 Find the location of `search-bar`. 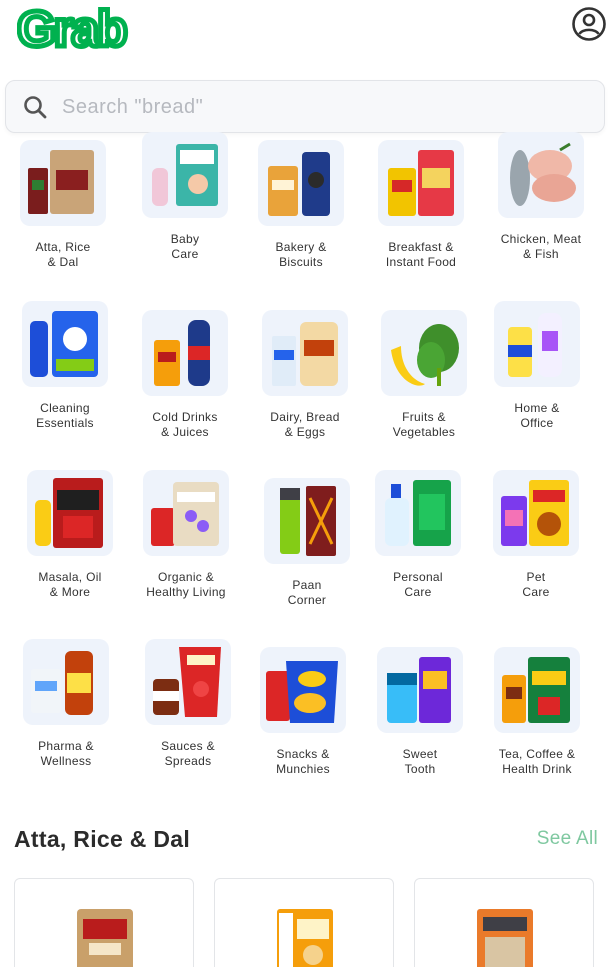

search-bar is located at coordinates (305, 106).